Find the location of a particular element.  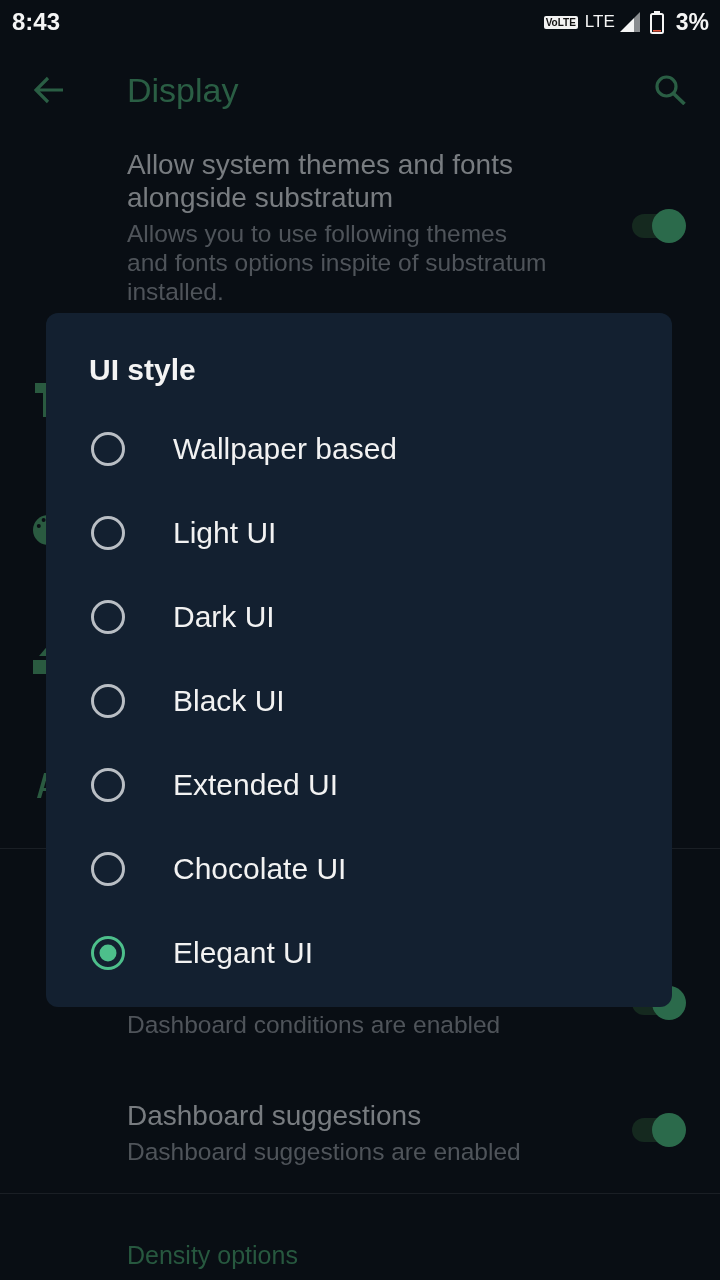

radio-option: Black UI is located at coordinates (188, 701).